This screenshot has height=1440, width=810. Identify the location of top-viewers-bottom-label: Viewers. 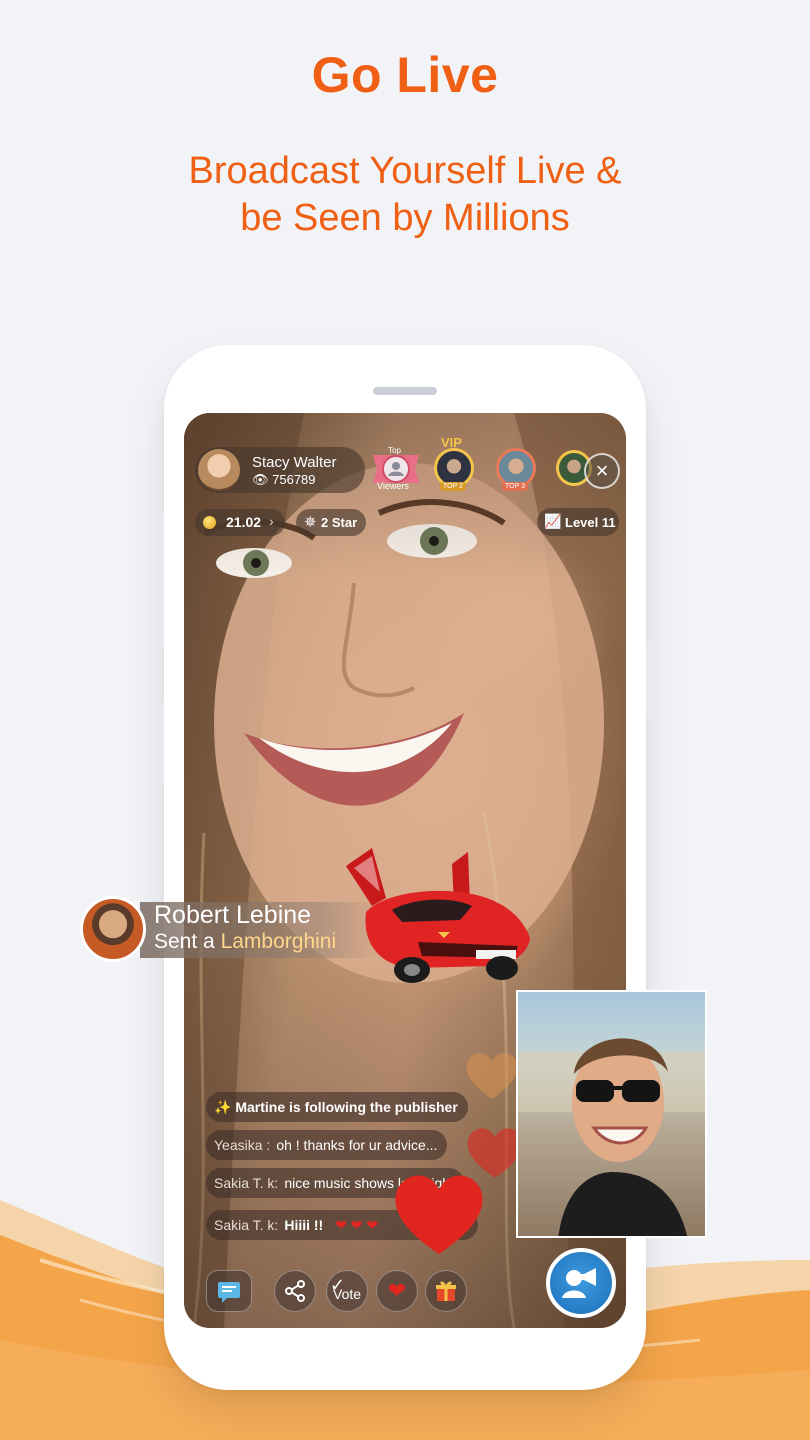
(393, 486).